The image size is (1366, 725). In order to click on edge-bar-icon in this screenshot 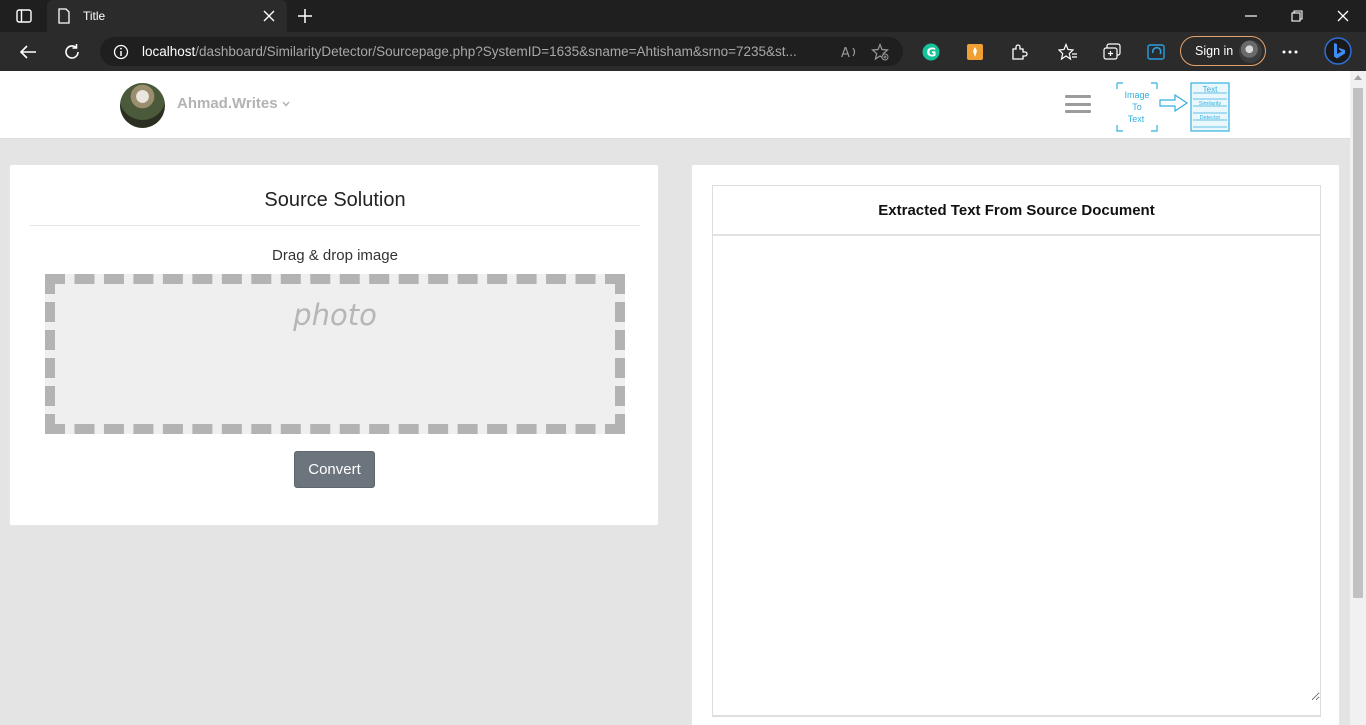, I will do `click(1156, 52)`.